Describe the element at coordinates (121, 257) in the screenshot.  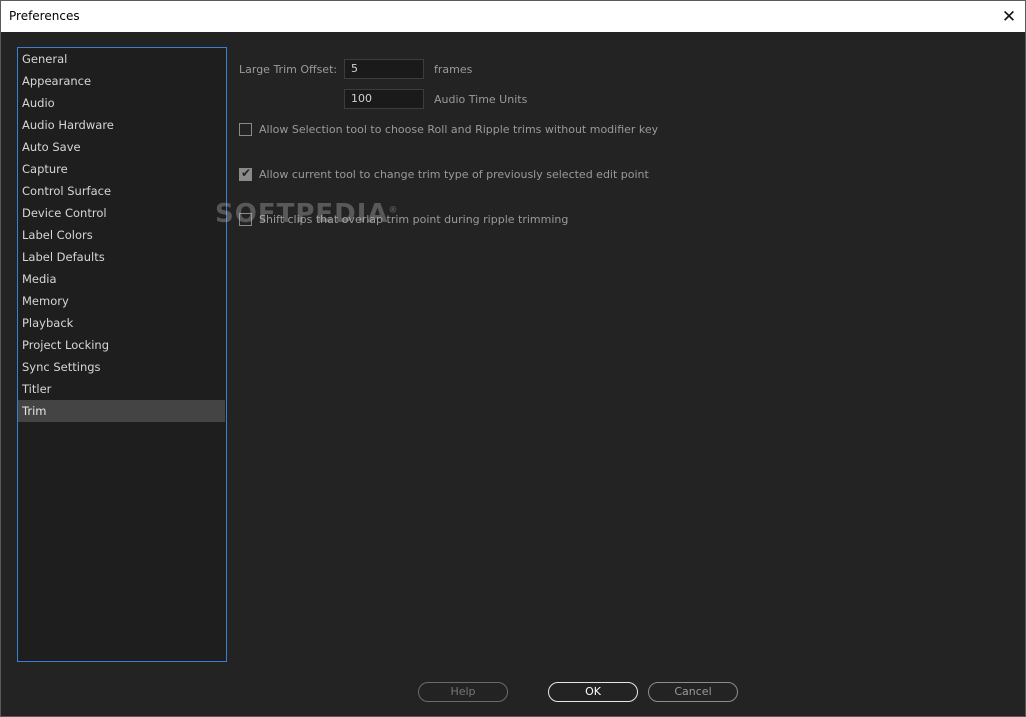
I see `sidebar-item-label-defaults: Label Defaults` at that location.